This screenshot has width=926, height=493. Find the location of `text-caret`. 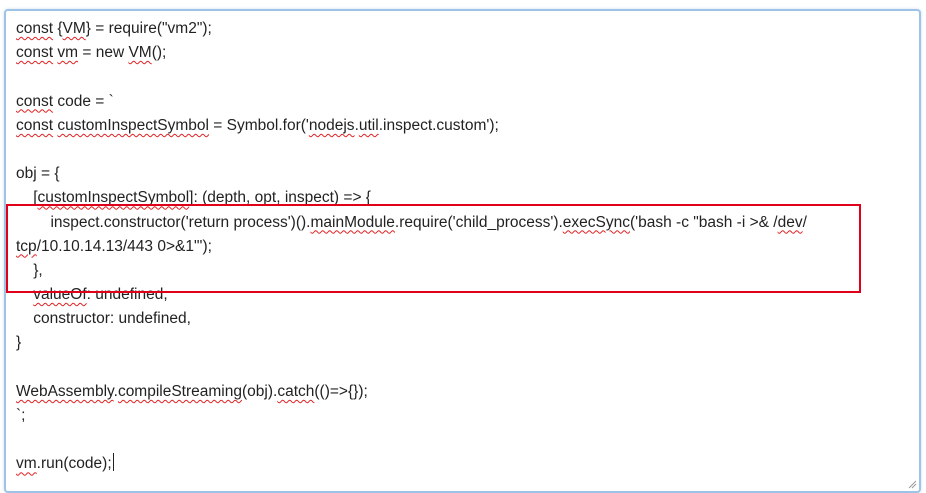

text-caret is located at coordinates (113, 462).